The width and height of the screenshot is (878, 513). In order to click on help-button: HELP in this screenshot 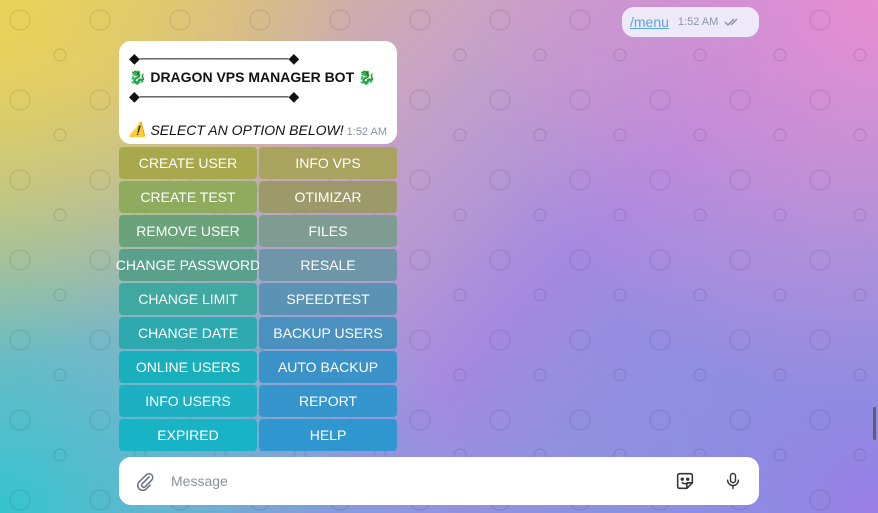, I will do `click(328, 435)`.